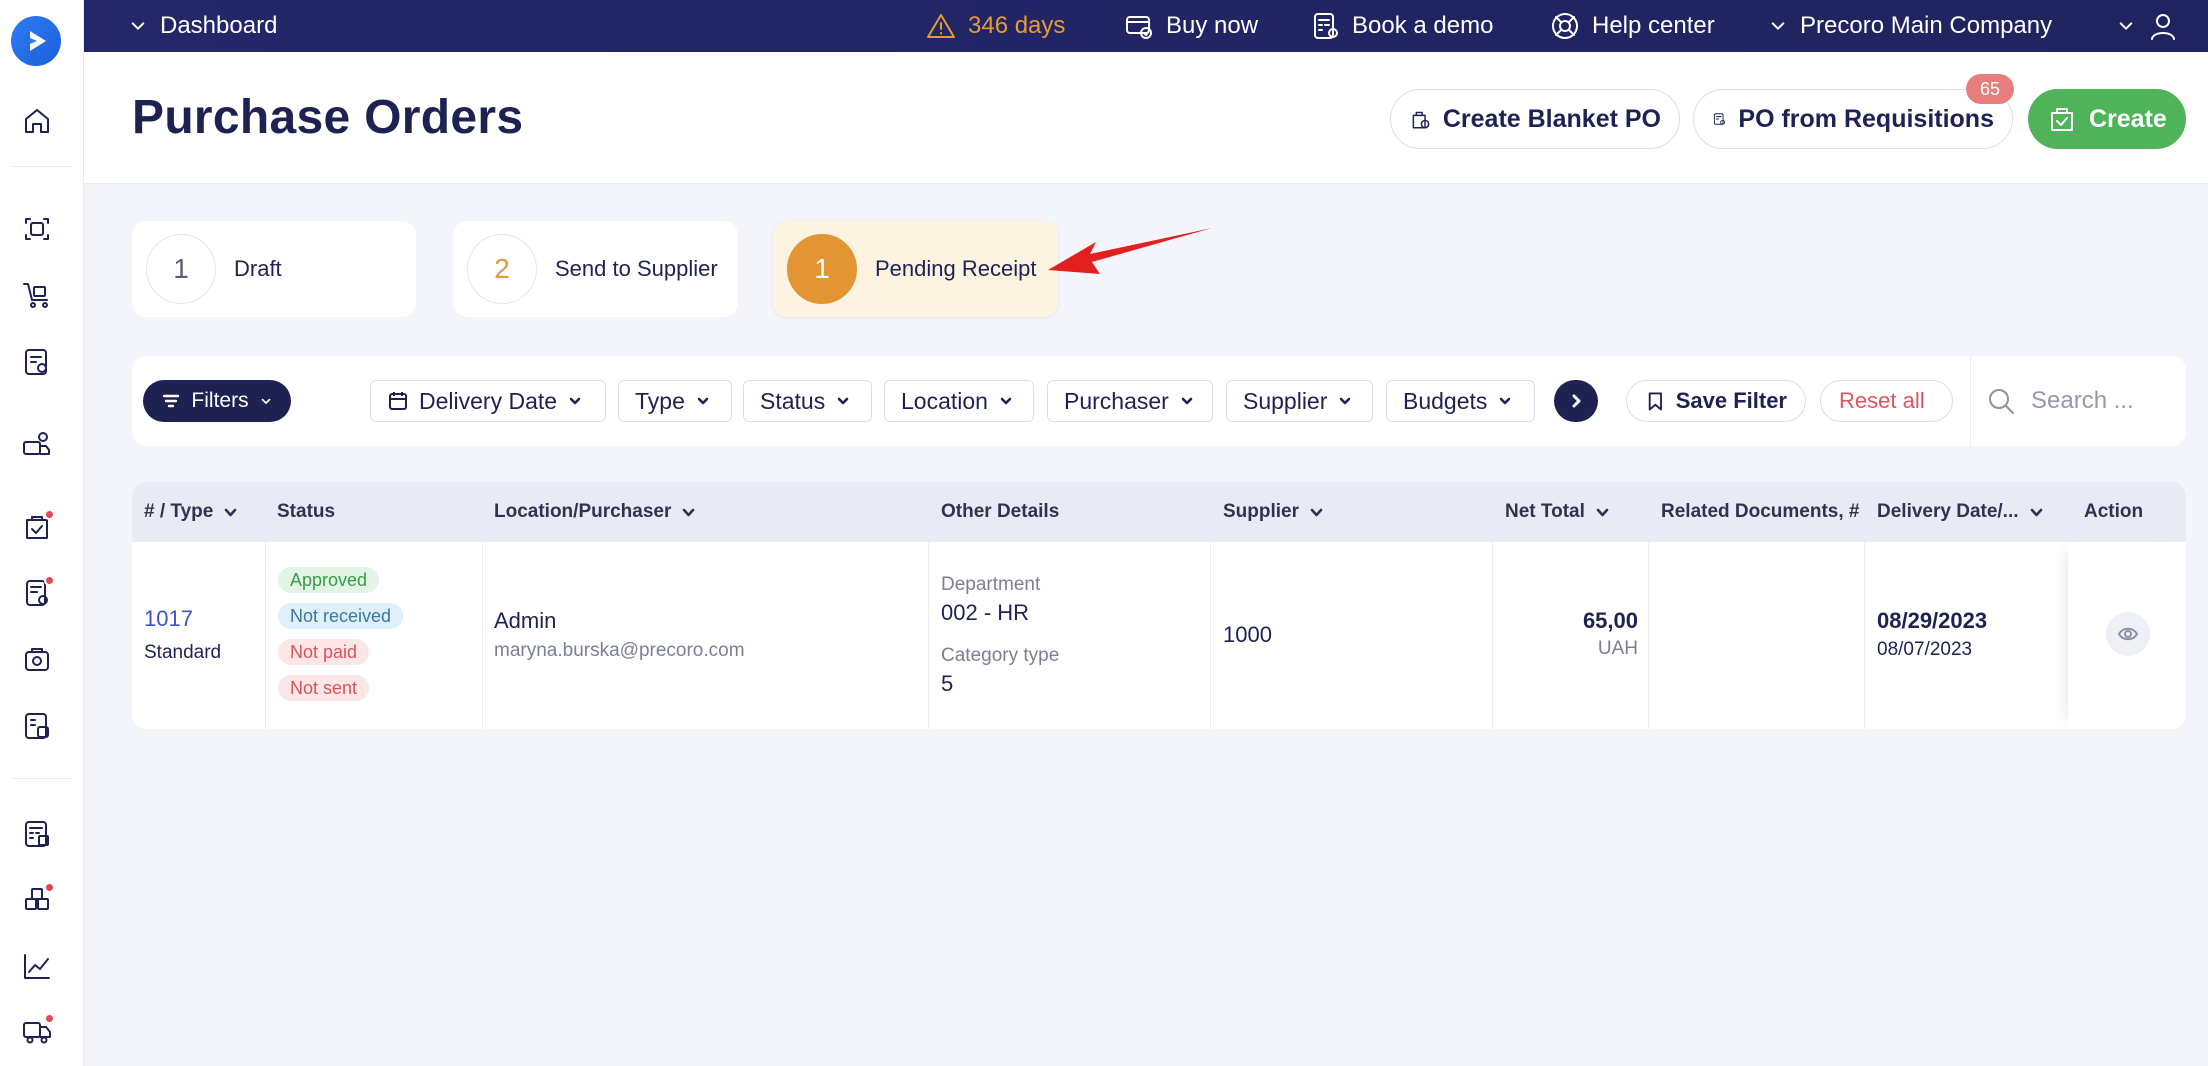 The image size is (2208, 1066). I want to click on filter-location: Location, so click(959, 401).